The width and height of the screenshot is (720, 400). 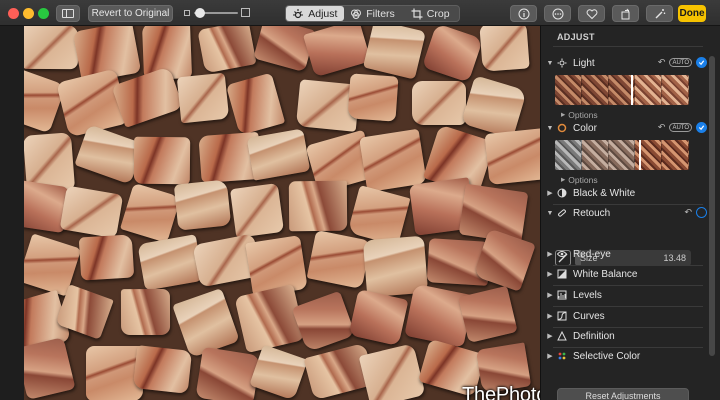 I want to click on revert-to-original-button: Revert to Original, so click(x=130, y=13).